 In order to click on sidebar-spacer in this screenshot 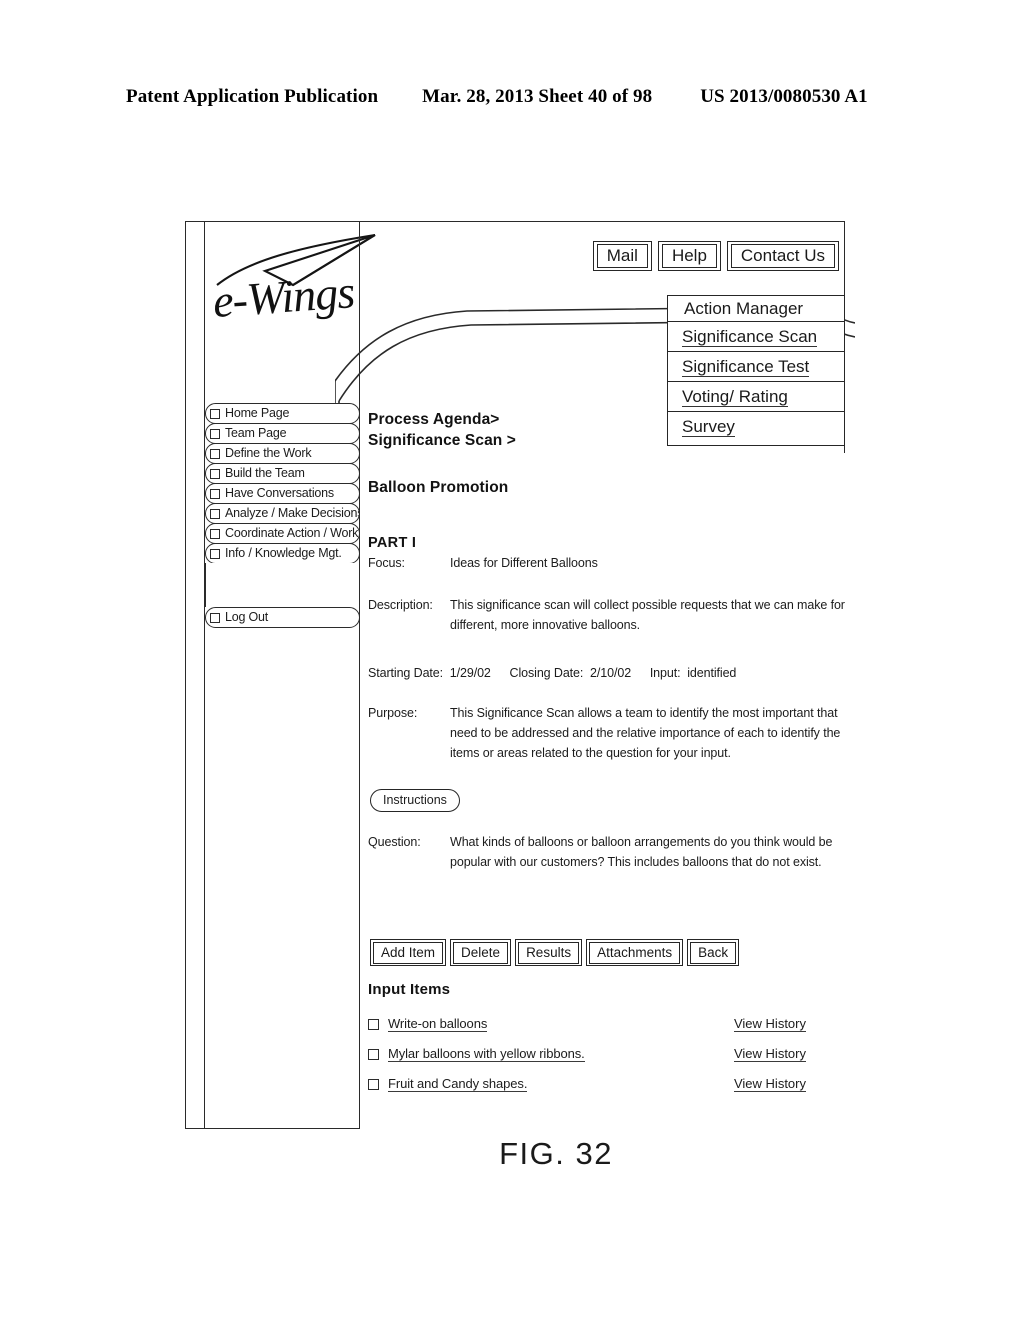, I will do `click(282, 585)`.